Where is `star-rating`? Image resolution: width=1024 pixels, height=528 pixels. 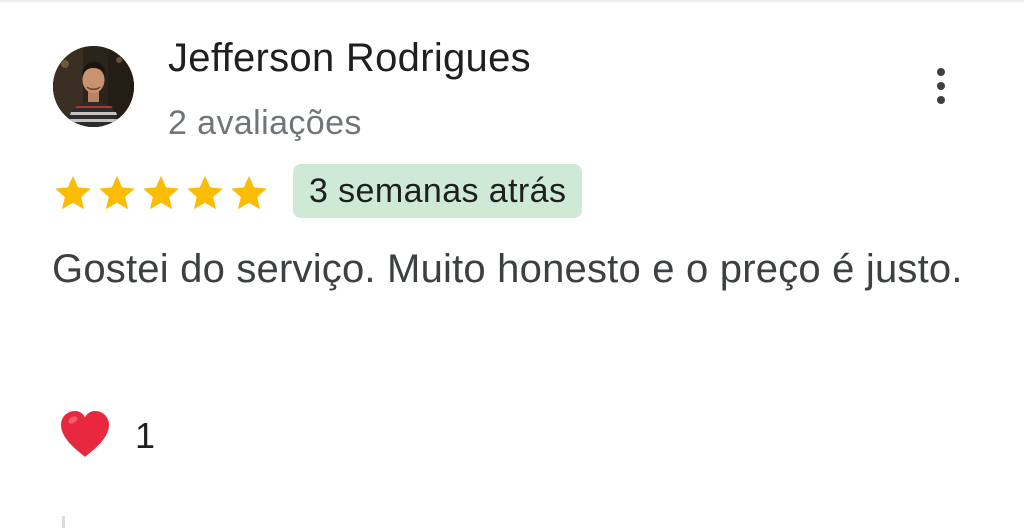
star-rating is located at coordinates (161, 193).